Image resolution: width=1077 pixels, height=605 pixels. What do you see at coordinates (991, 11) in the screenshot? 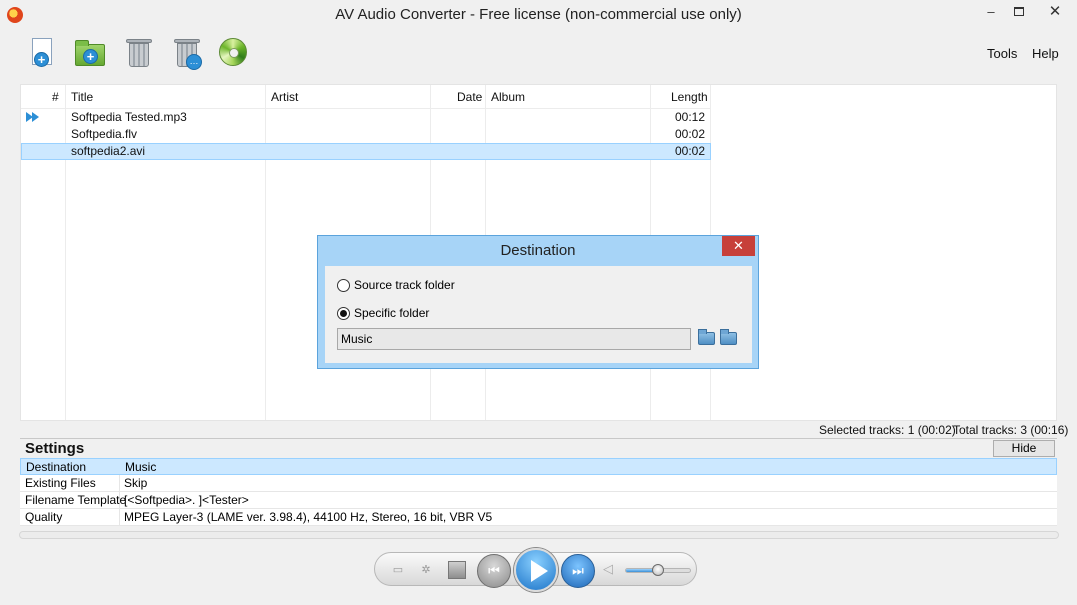
I see `minimize-button: –` at bounding box center [991, 11].